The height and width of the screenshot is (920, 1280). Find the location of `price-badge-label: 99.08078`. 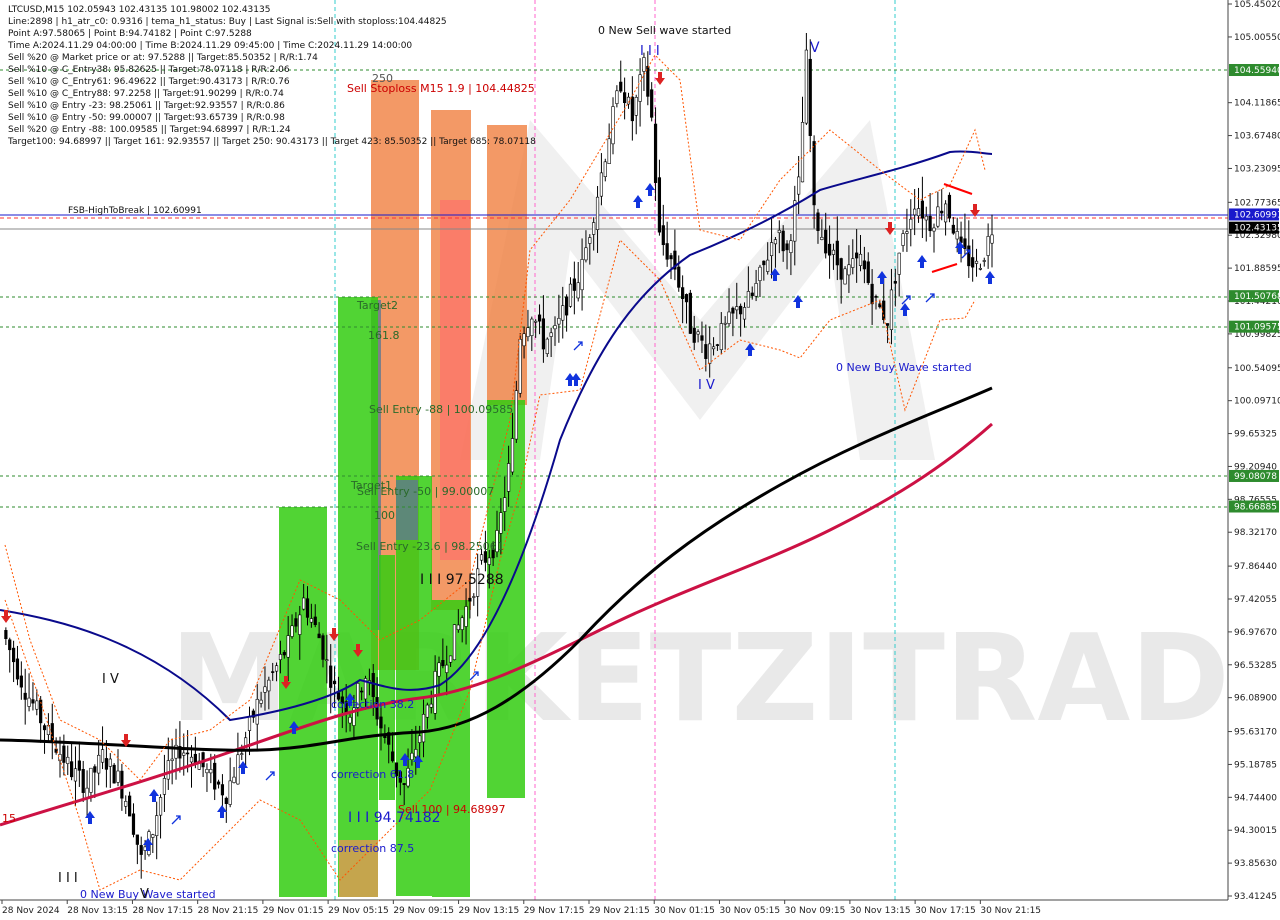

price-badge-label: 99.08078 is located at coordinates (1255, 477).